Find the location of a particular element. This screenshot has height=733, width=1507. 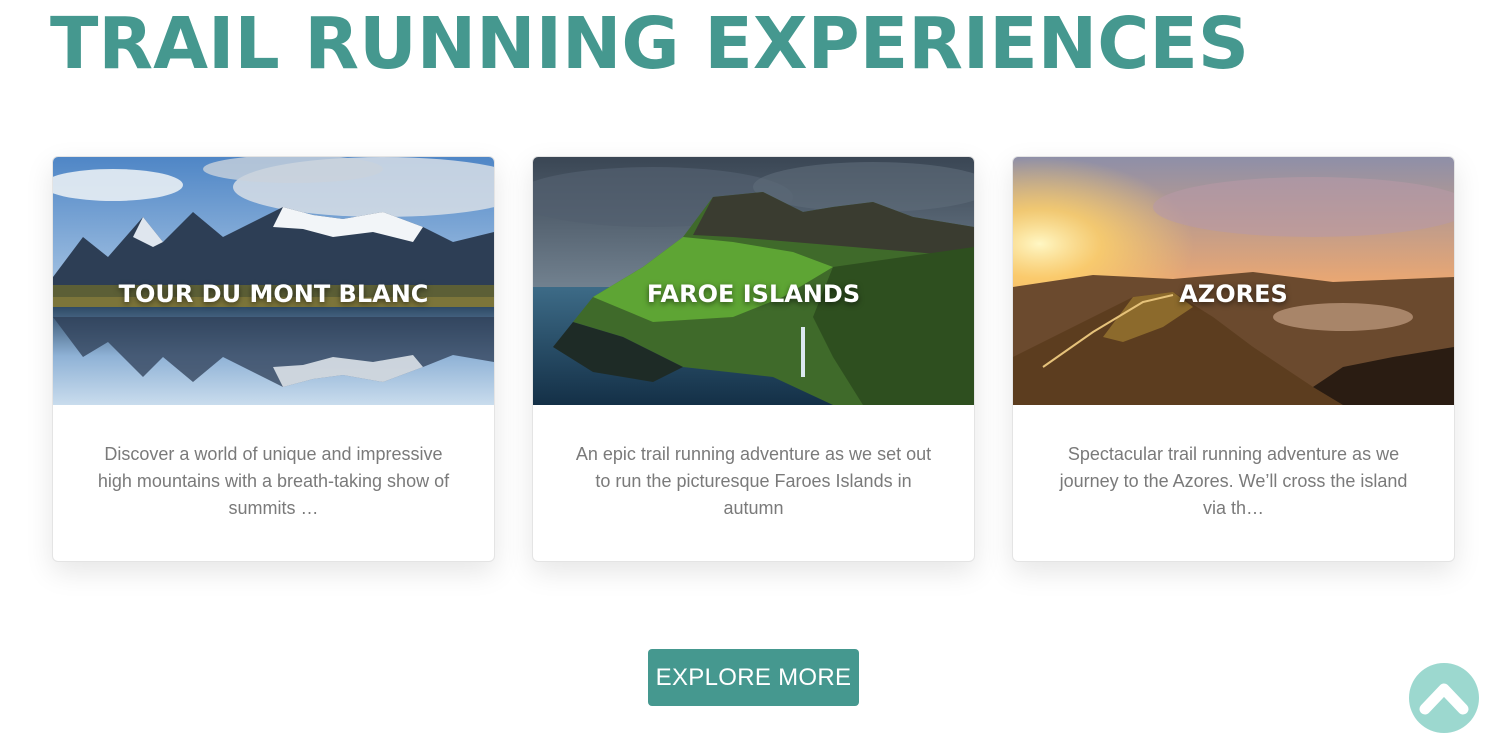

chevron-up-icon is located at coordinates (1444, 699).